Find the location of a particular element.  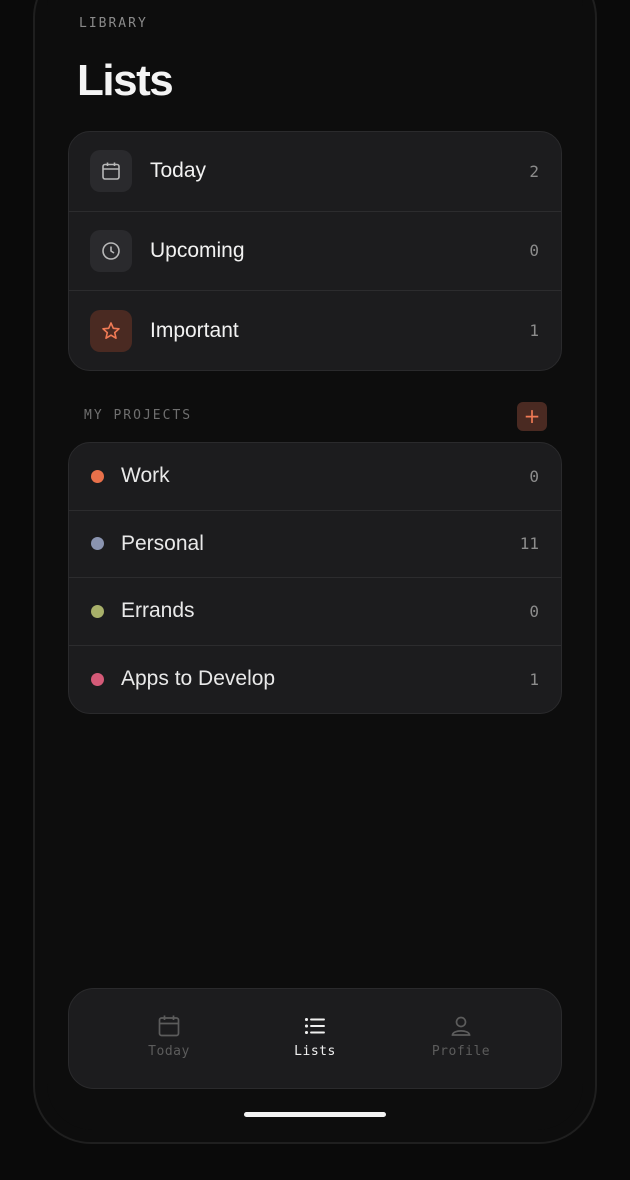

project-item-errands: Errands 0 is located at coordinates (315, 612).